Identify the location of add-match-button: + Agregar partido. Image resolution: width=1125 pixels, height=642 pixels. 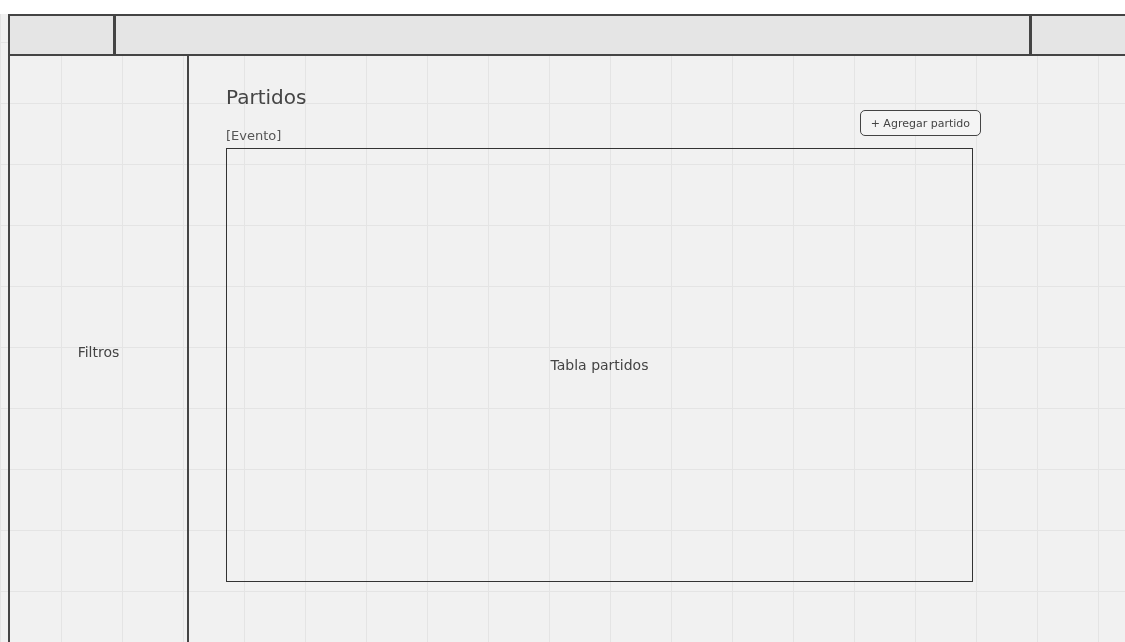
(920, 123).